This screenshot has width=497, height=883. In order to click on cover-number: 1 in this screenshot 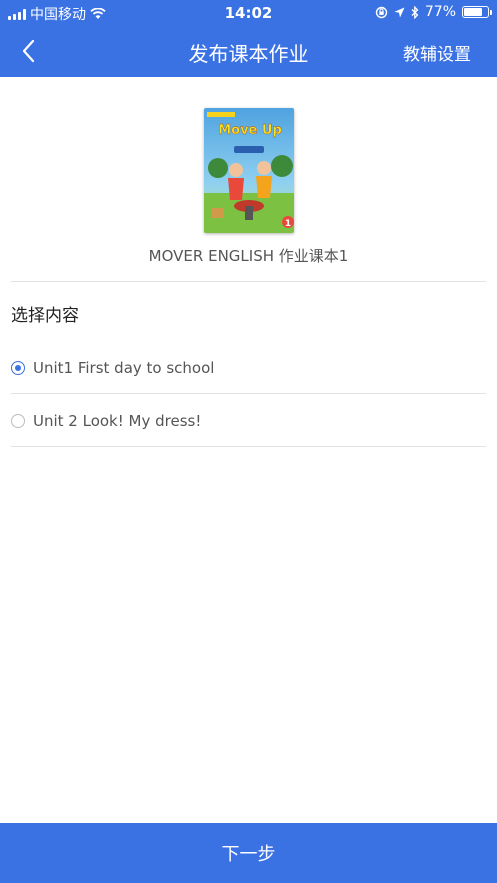, I will do `click(288, 224)`.